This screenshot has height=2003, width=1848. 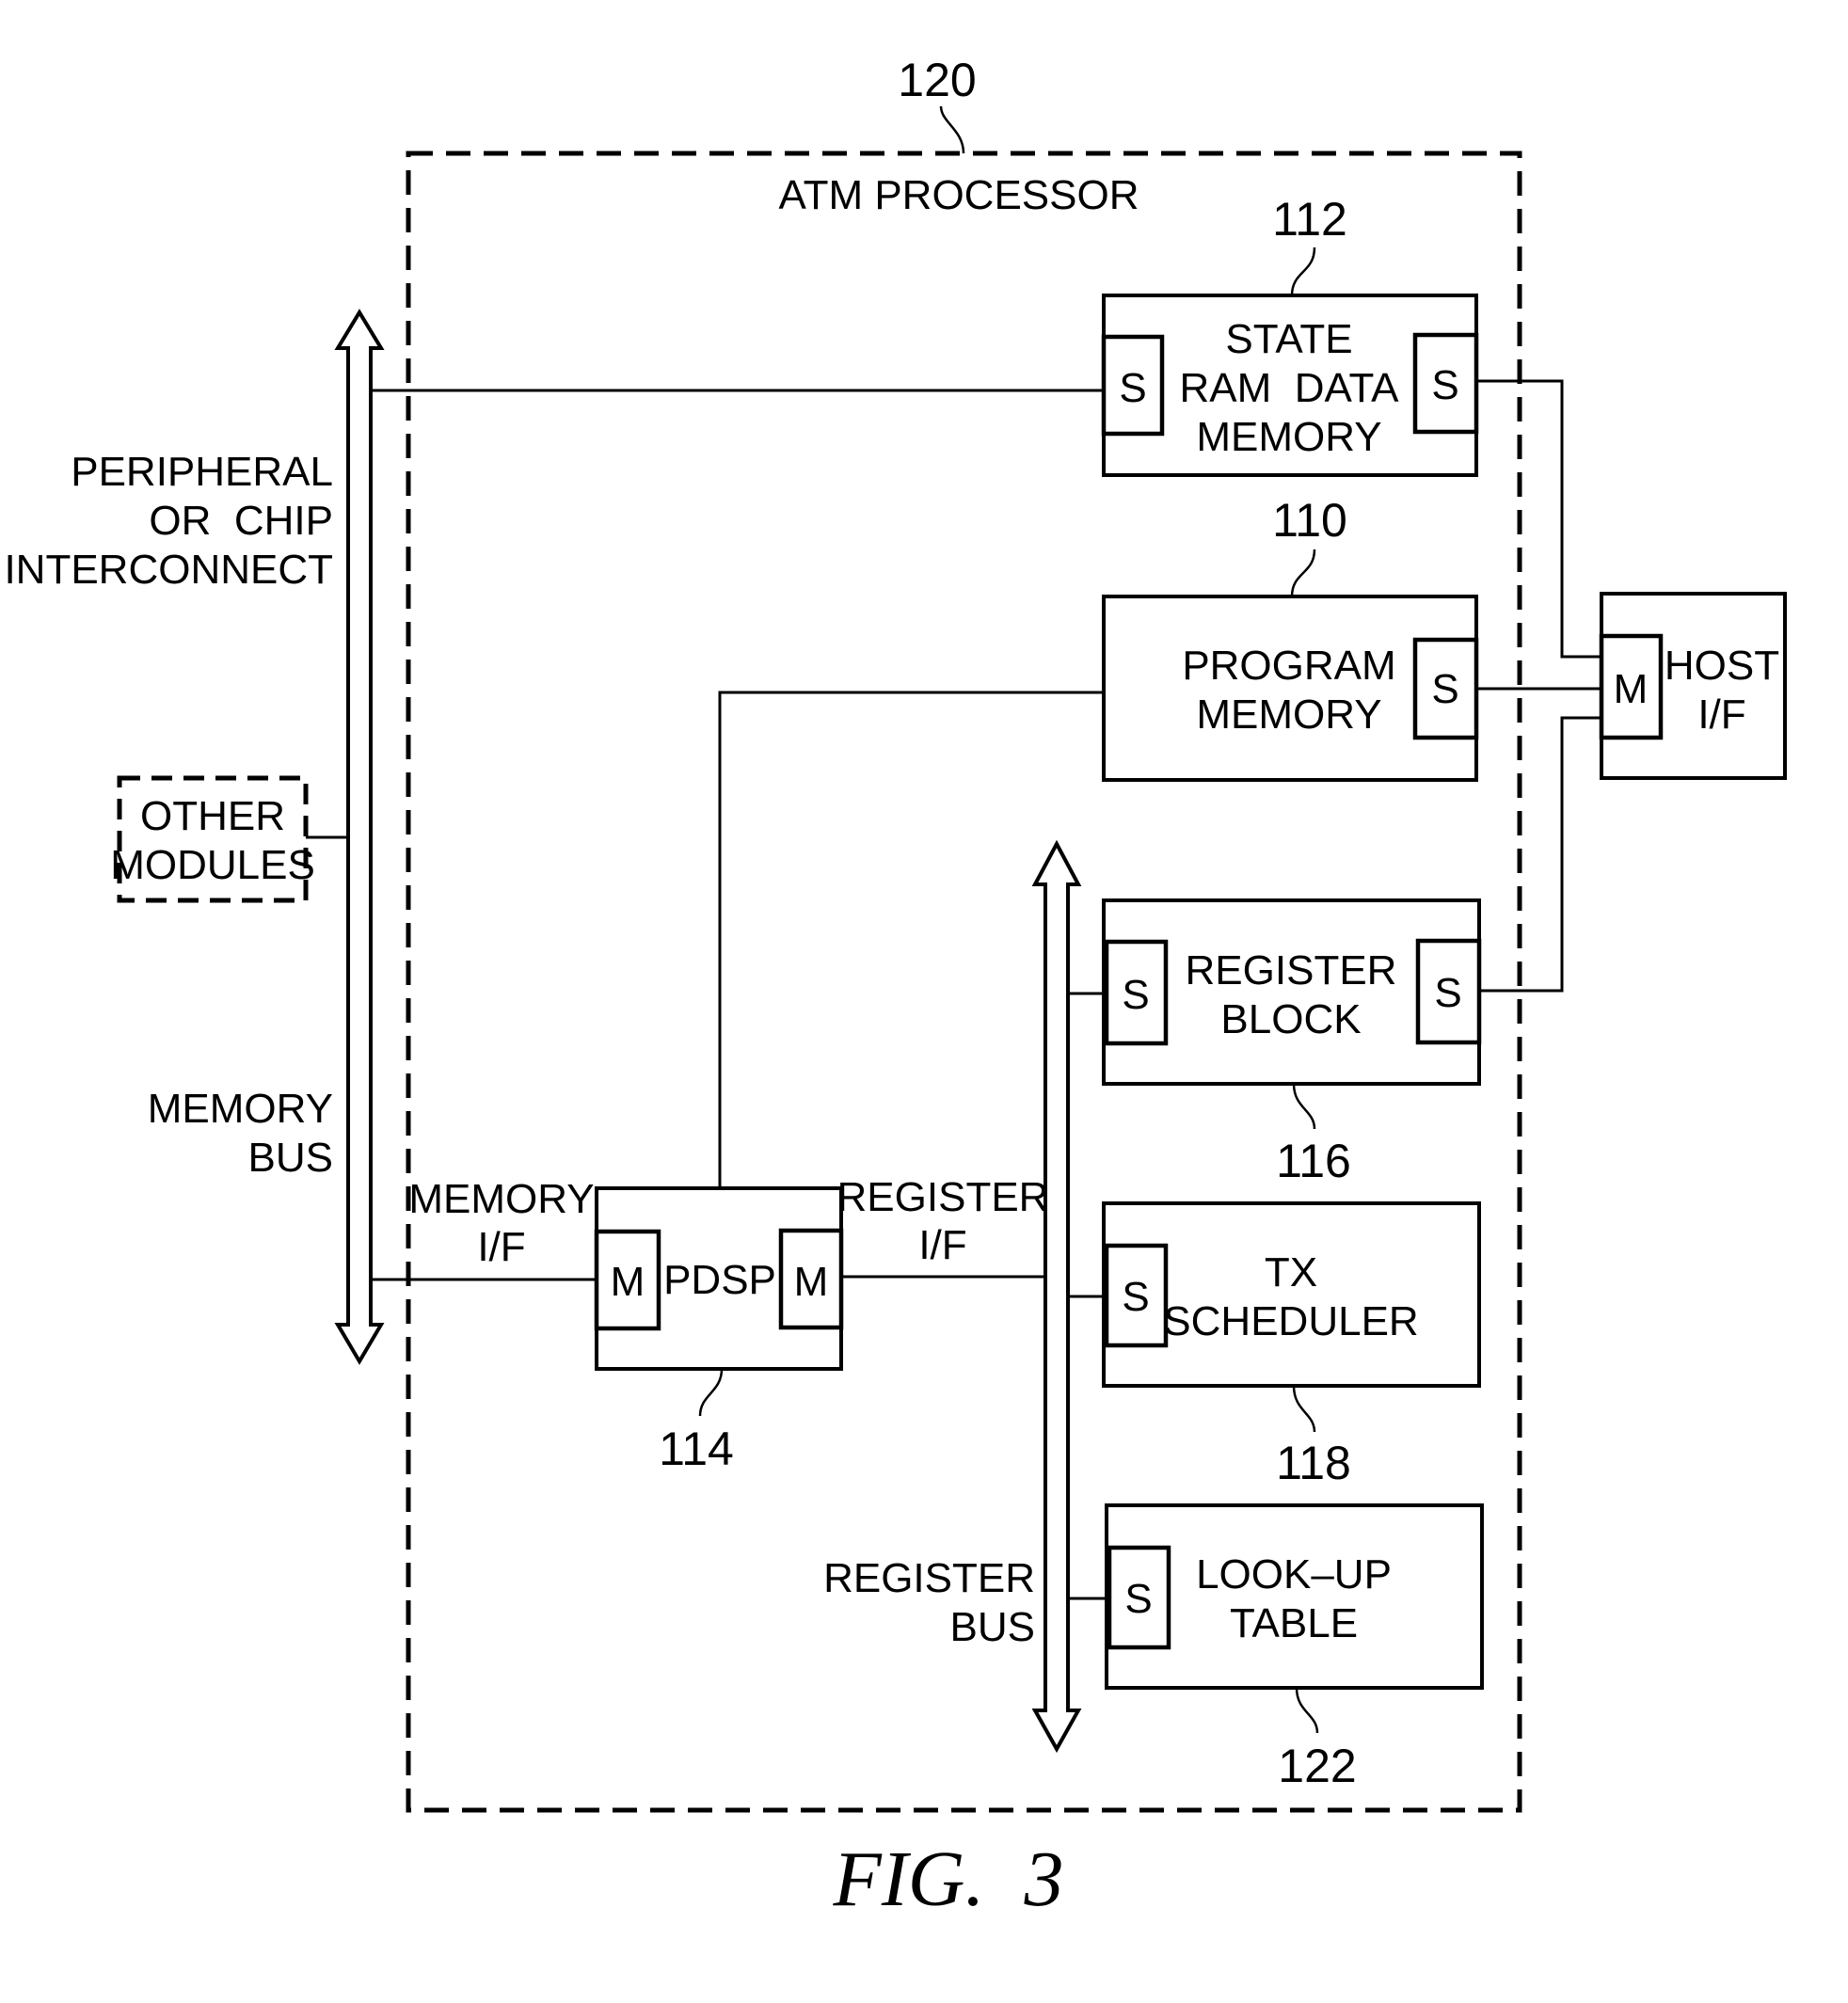 What do you see at coordinates (212, 816) in the screenshot?
I see `other-modules-label-1: OTHER` at bounding box center [212, 816].